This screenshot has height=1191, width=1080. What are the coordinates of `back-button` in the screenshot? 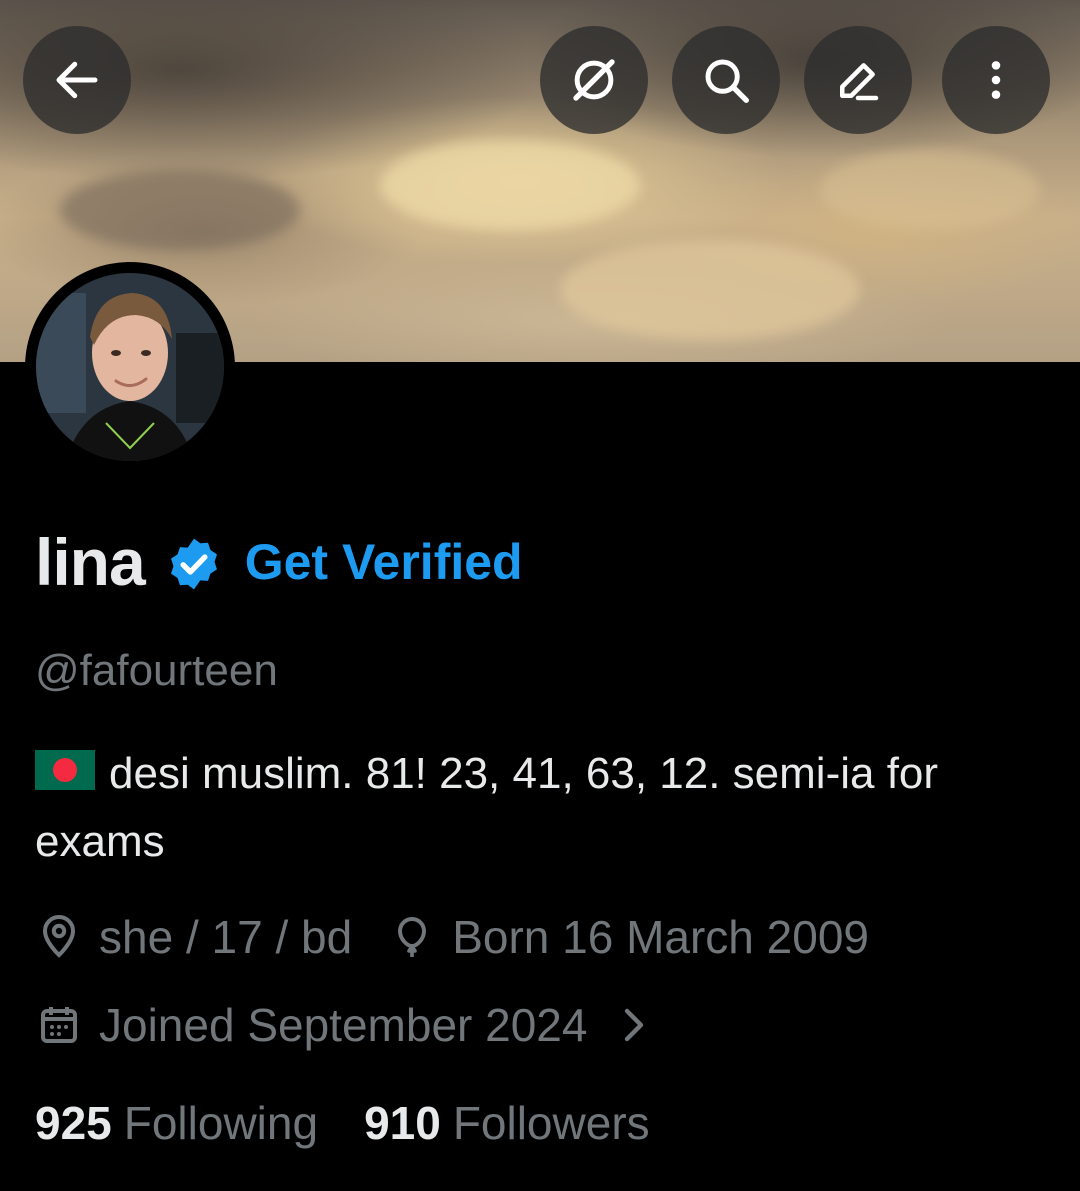 It's located at (77, 80).